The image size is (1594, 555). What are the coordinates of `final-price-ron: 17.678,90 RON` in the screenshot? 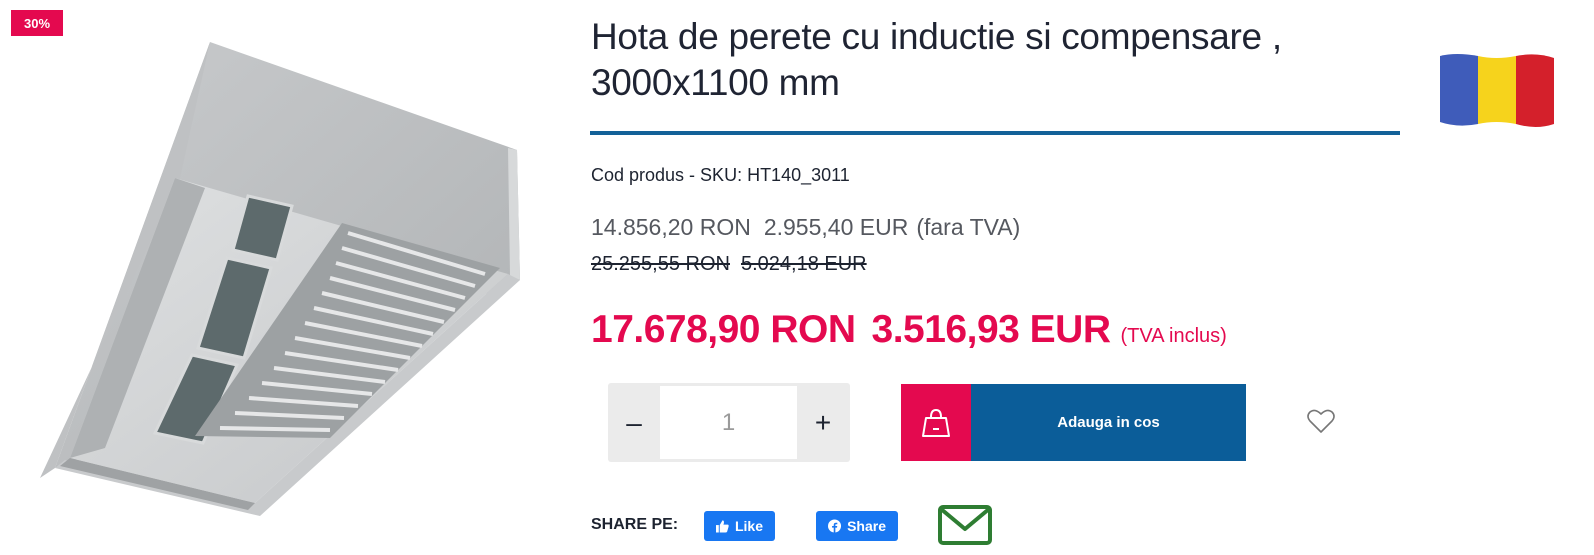 It's located at (723, 329).